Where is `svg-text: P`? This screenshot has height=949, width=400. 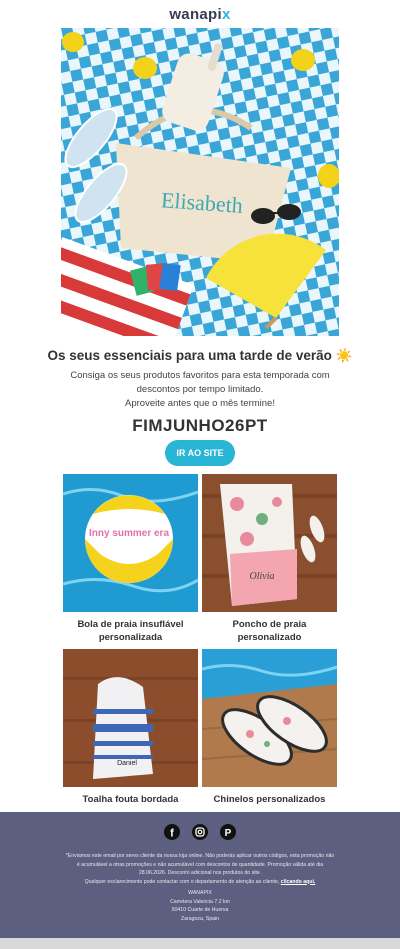 svg-text: P is located at coordinates (228, 833).